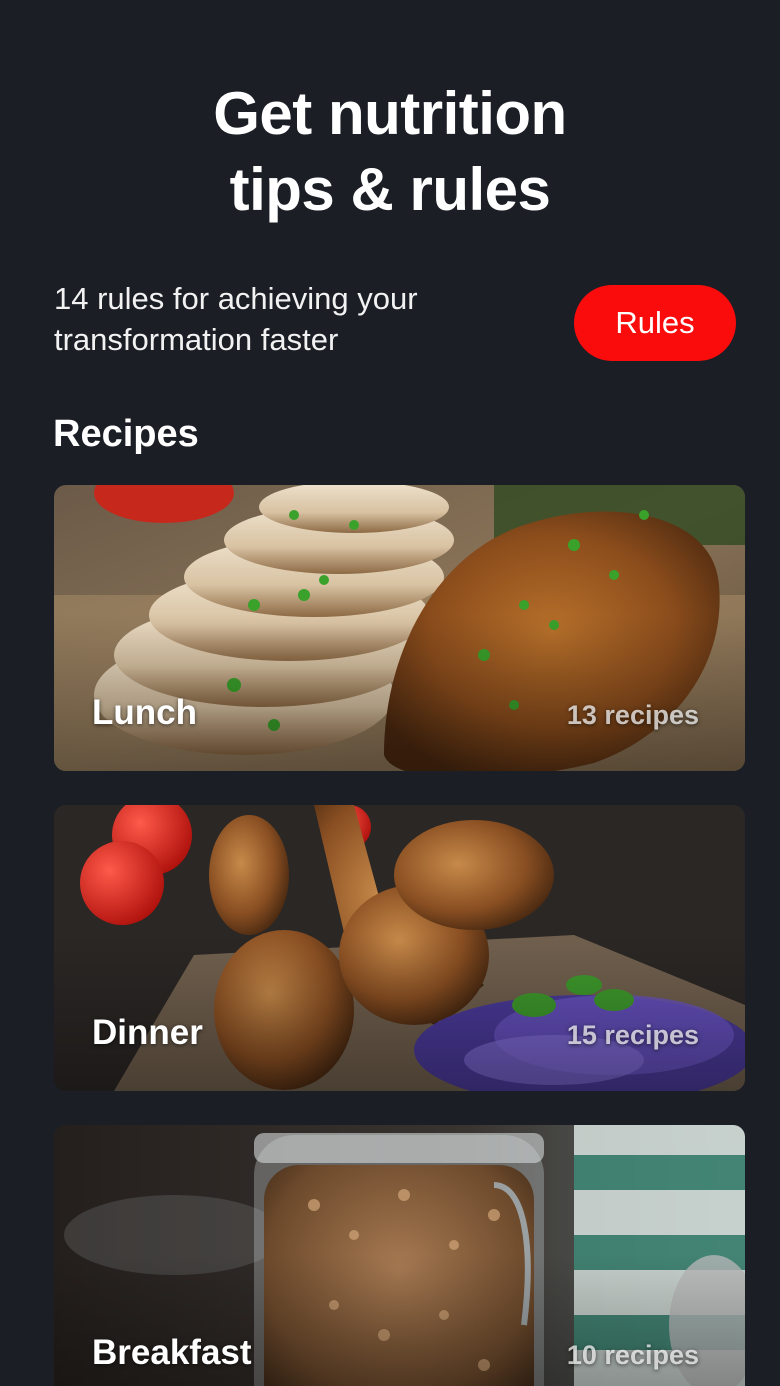  I want to click on recipe-card-title: Lunch, so click(144, 712).